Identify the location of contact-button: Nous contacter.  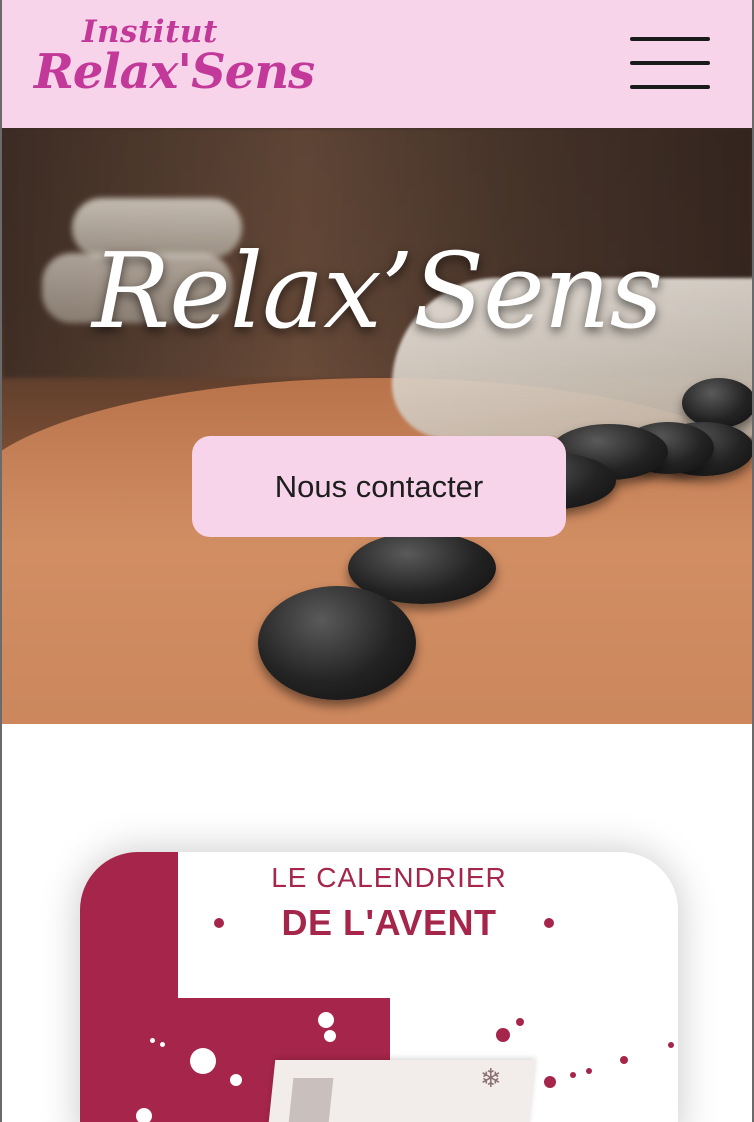
(379, 486).